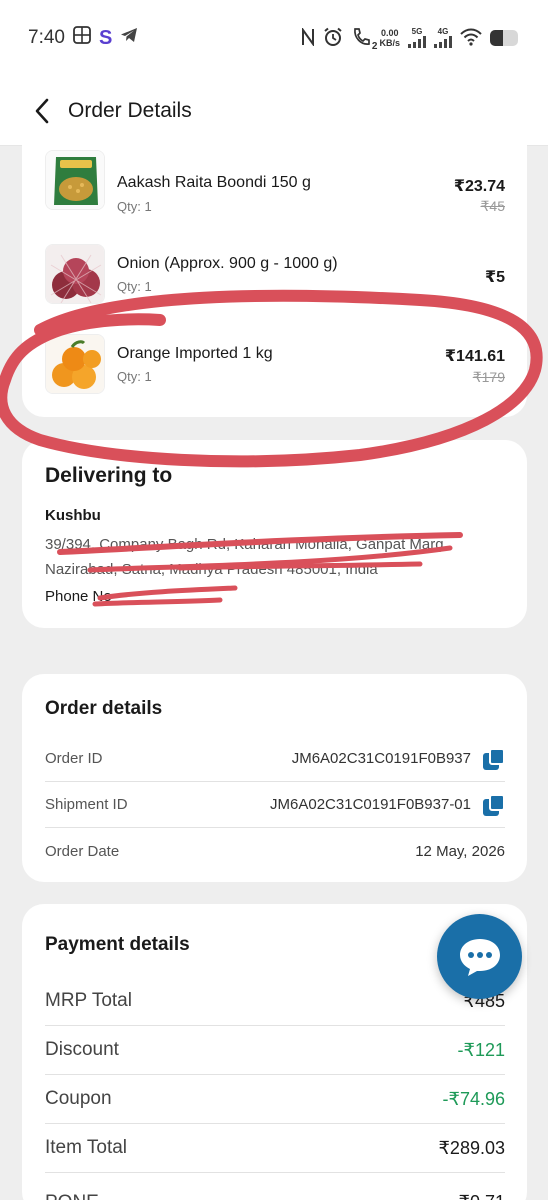 This screenshot has height=1200, width=548. I want to click on wifi-icon, so click(471, 38).